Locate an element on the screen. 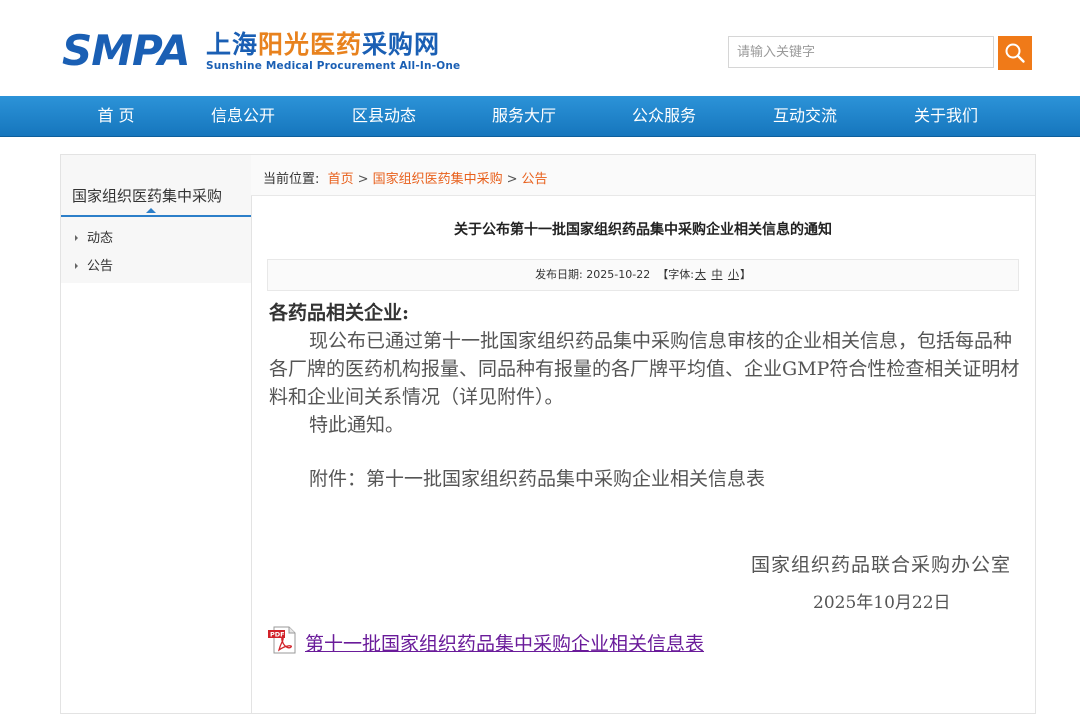 The height and width of the screenshot is (714, 1080). logo-mark: SMPA is located at coordinates (126, 50).